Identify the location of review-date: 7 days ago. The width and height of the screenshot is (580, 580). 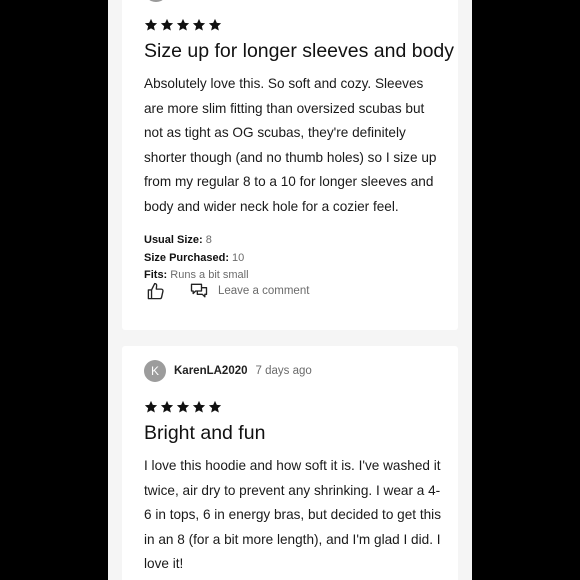
(283, 371).